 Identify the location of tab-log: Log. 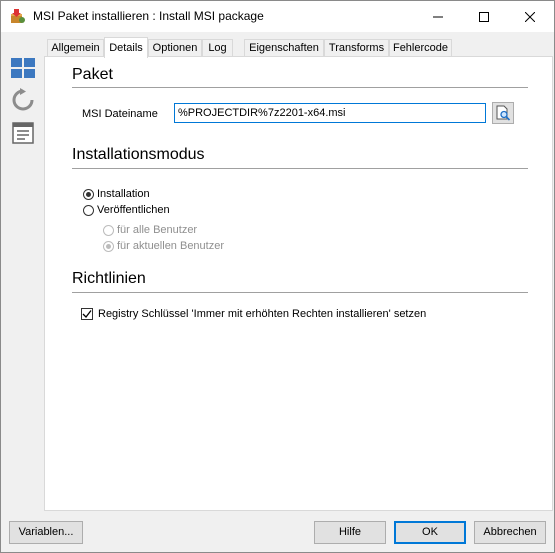
(217, 47).